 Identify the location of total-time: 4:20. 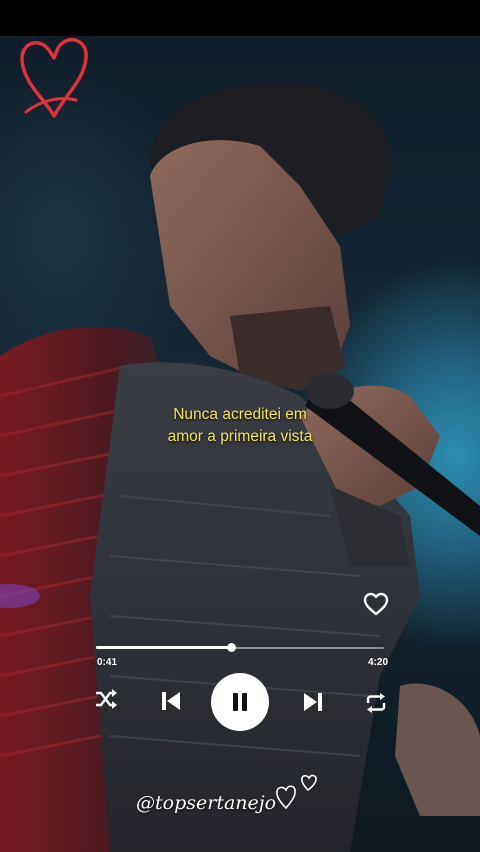
(377, 662).